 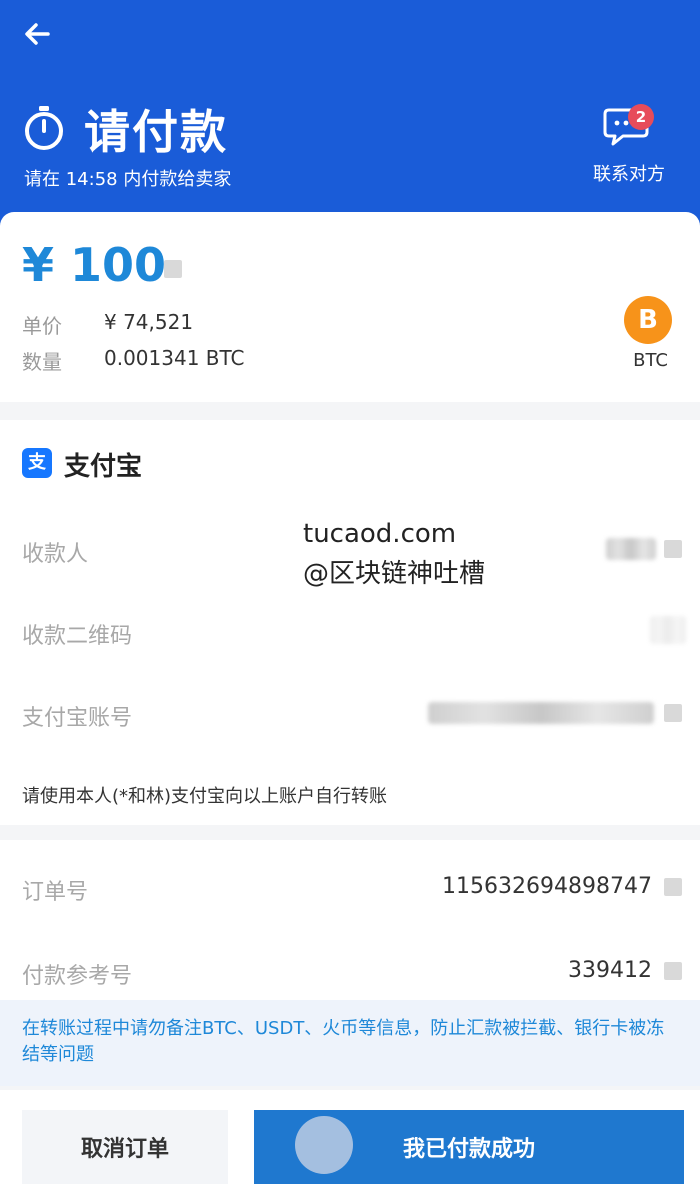 What do you see at coordinates (55, 892) in the screenshot?
I see `order-number-label: 订单号` at bounding box center [55, 892].